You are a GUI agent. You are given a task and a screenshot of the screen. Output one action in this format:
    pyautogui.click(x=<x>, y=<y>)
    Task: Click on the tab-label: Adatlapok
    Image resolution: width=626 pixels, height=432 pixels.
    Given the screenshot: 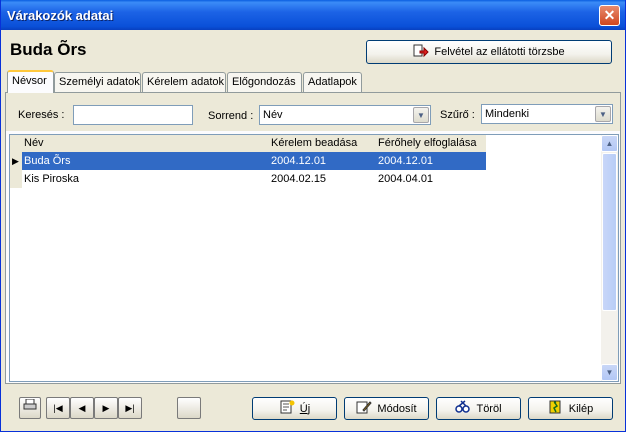 What is the action you would take?
    pyautogui.click(x=332, y=82)
    